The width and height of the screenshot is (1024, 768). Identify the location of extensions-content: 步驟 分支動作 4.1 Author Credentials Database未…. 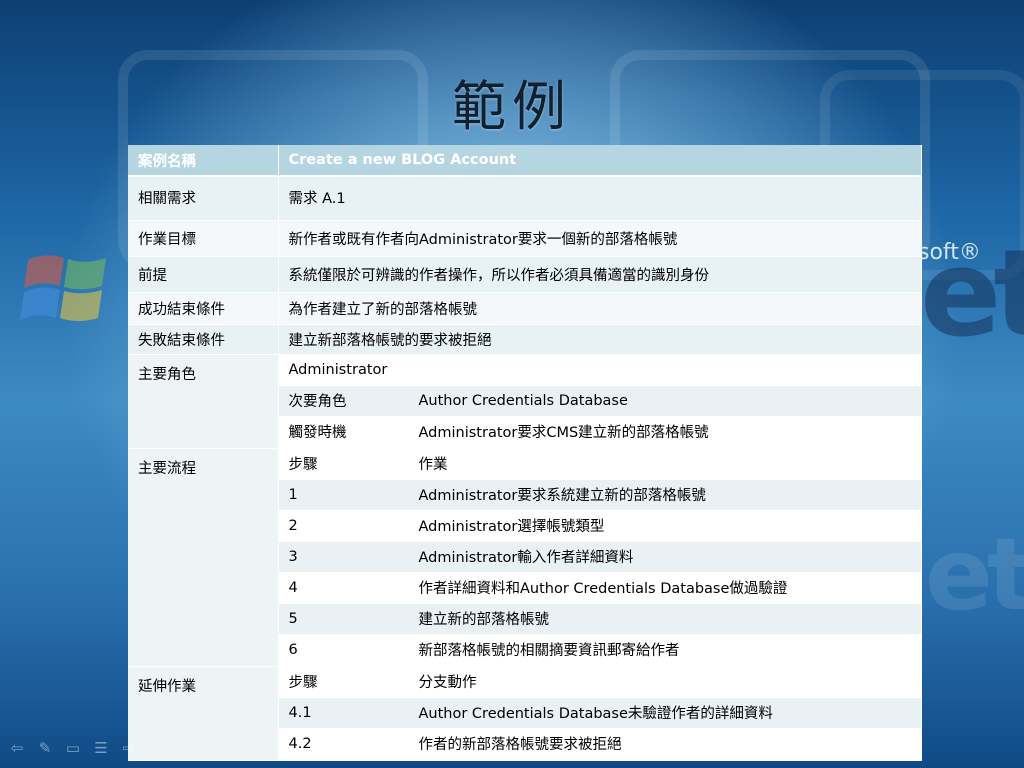
(600, 713).